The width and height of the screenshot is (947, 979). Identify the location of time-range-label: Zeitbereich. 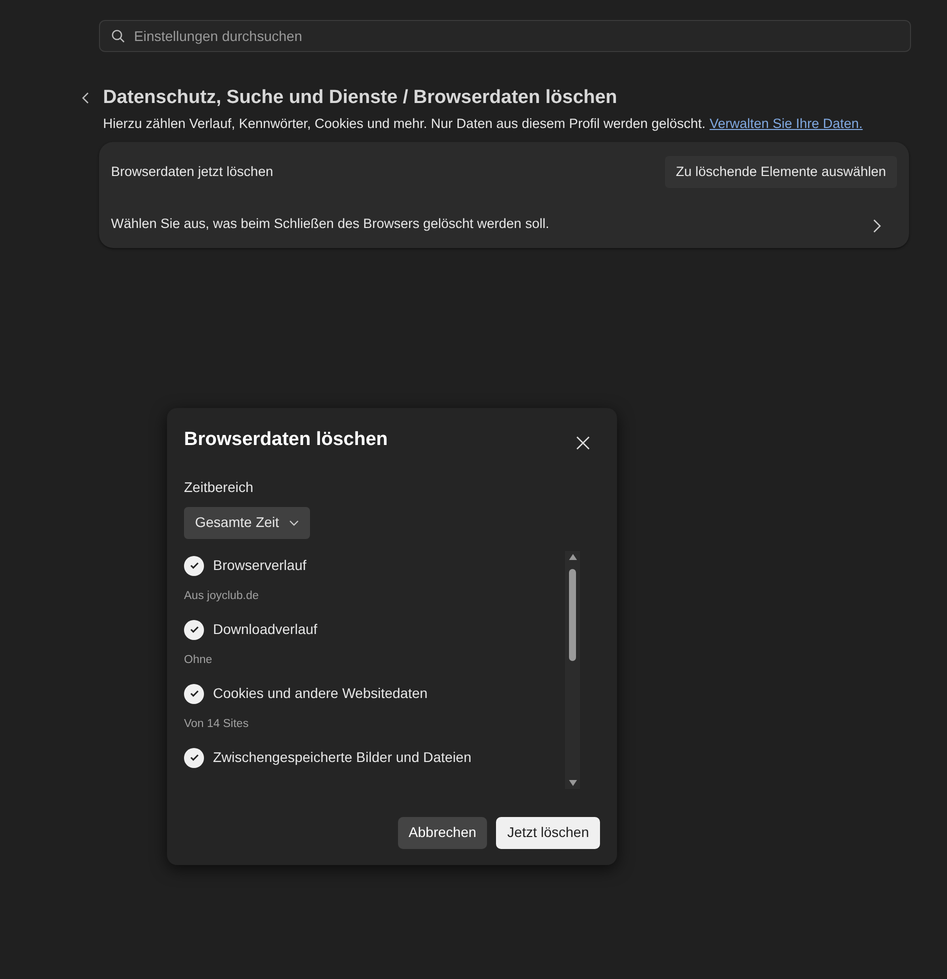
(219, 487).